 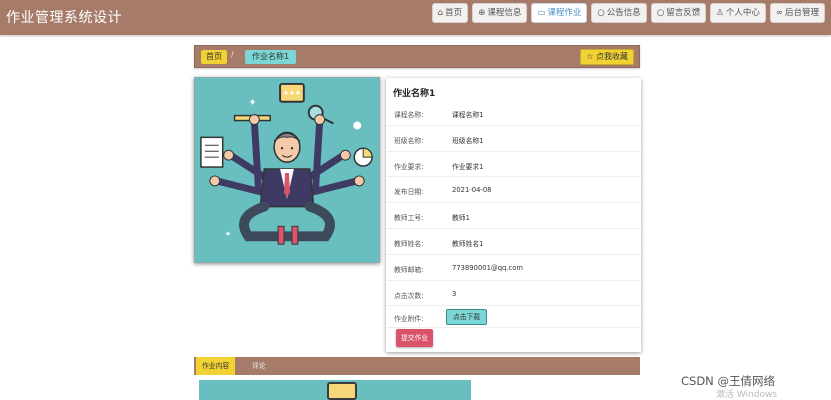 I want to click on book-icon: ▭, so click(x=541, y=13).